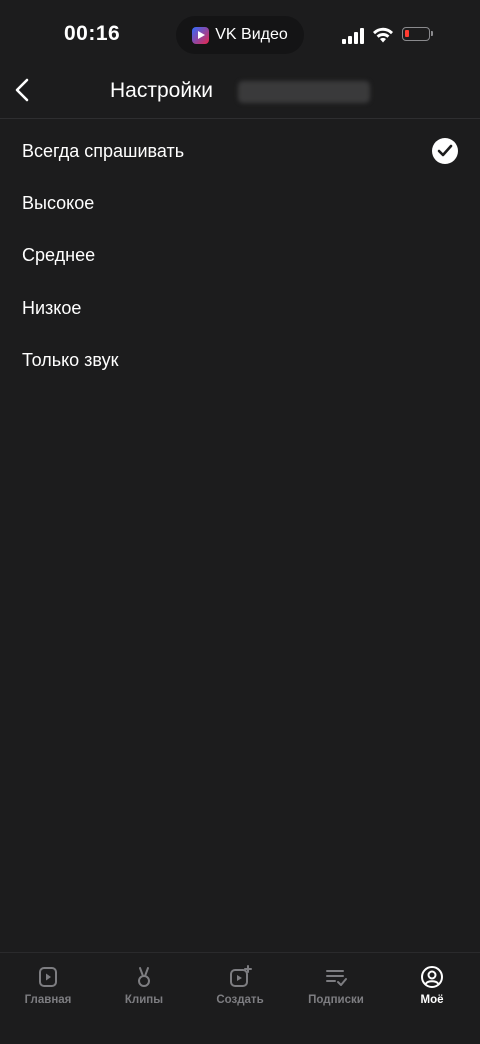  I want to click on clips-icon, so click(144, 977).